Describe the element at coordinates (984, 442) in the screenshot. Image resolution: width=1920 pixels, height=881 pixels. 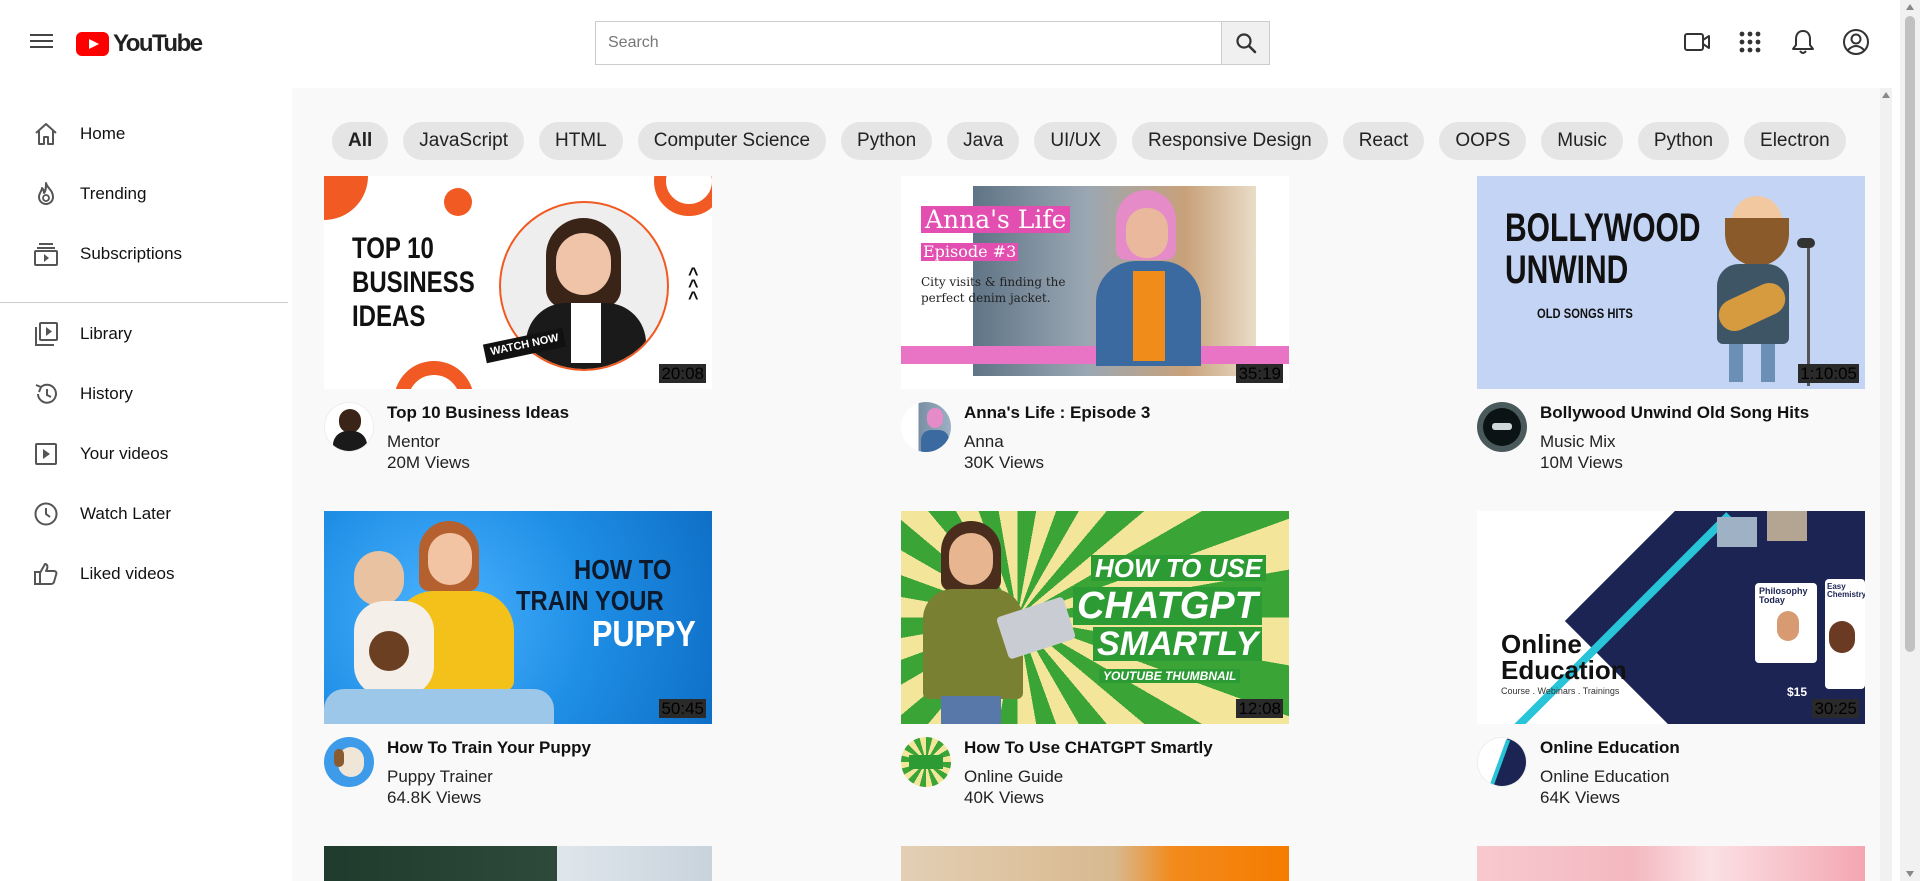
I see `channel-name: Anna` at that location.